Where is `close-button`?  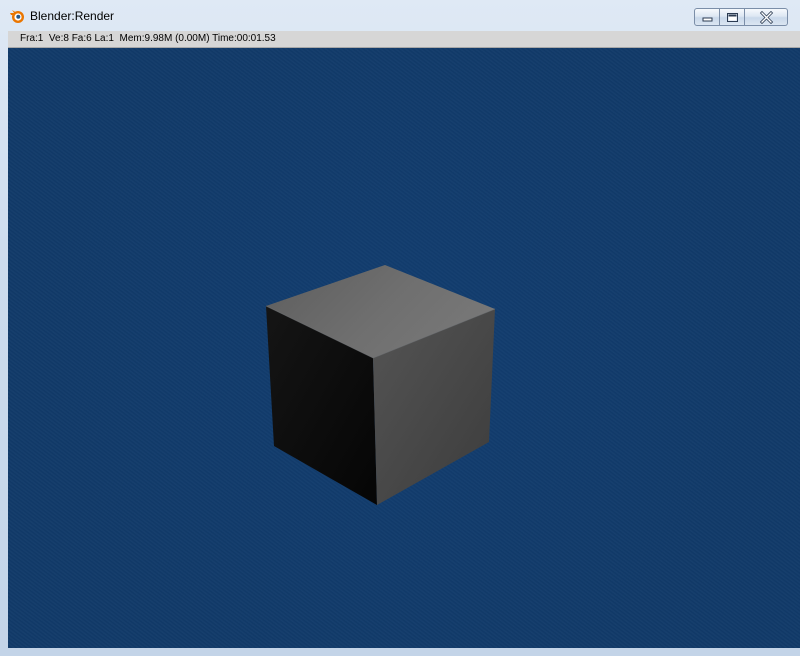
close-button is located at coordinates (766, 17).